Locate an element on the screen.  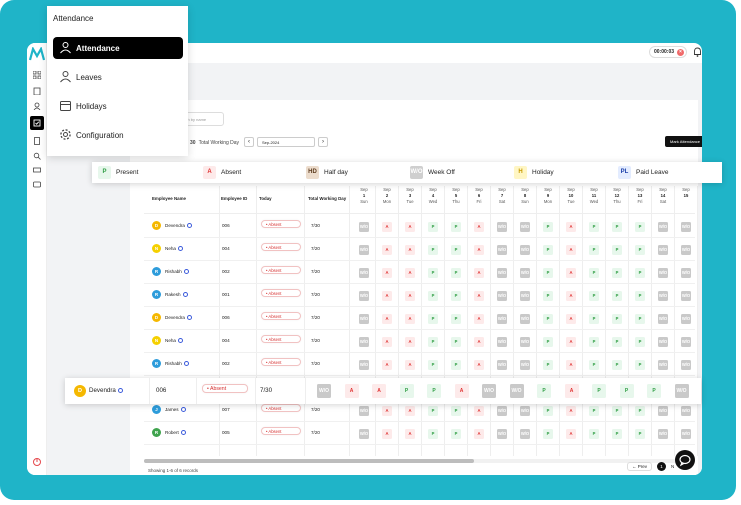
current-page: 1 is located at coordinates (662, 466).